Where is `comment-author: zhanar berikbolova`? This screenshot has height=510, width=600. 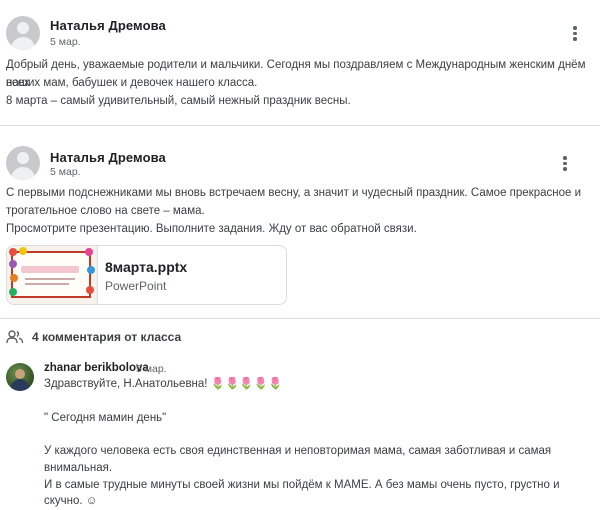 comment-author: zhanar berikbolova is located at coordinates (96, 368).